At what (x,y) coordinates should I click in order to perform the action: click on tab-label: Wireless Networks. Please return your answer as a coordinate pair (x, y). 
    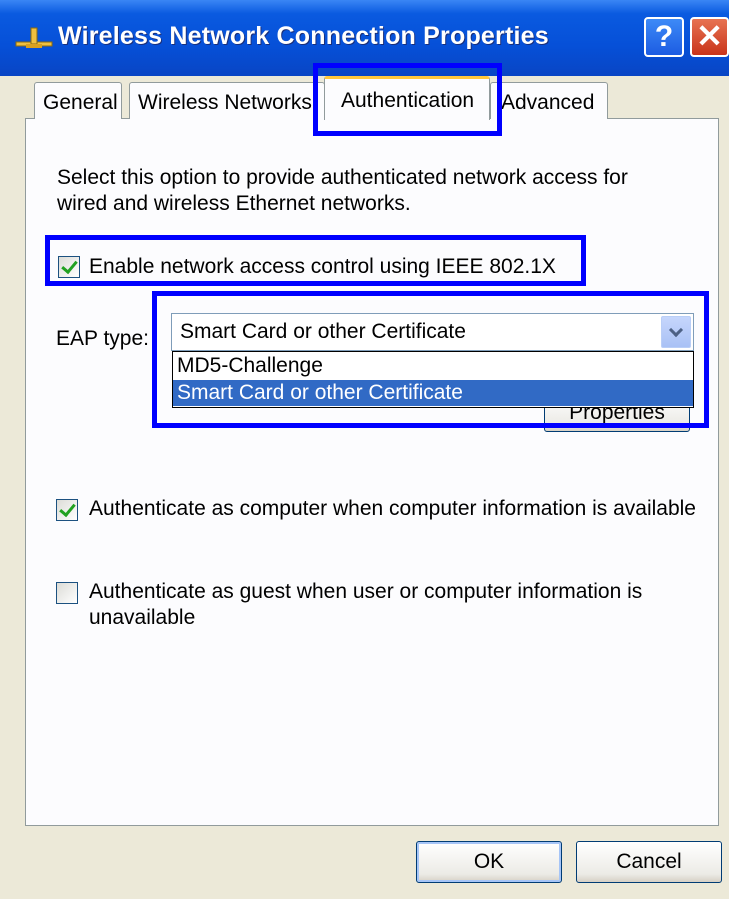
    Looking at the image, I should click on (225, 102).